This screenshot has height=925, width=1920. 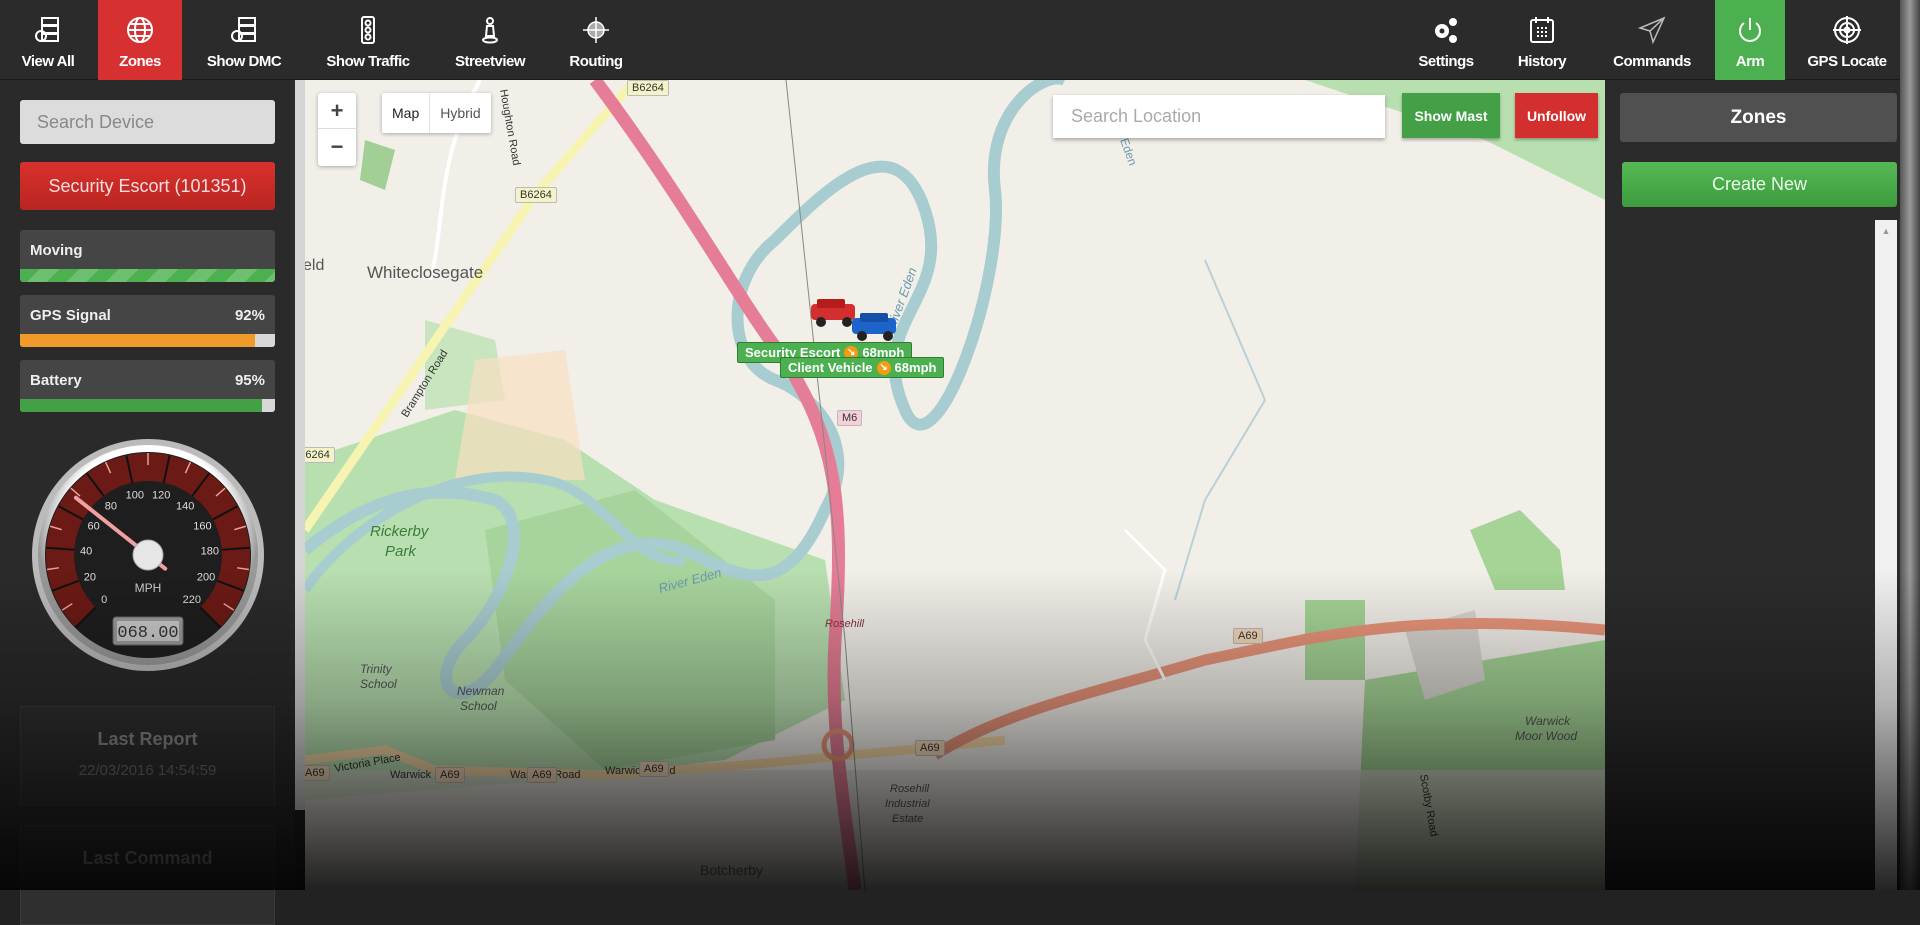 I want to click on last-command-box: Last Command, so click(x=147, y=875).